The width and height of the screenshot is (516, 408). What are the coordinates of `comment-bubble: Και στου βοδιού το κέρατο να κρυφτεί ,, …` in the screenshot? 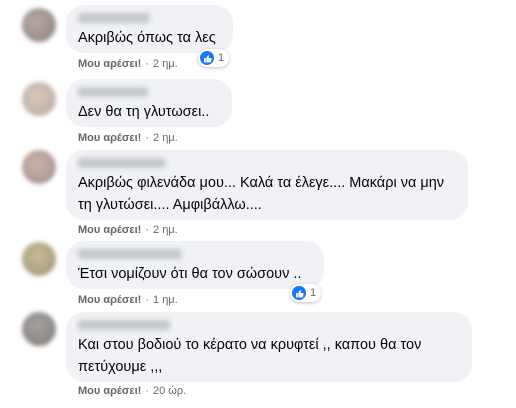 It's located at (269, 347).